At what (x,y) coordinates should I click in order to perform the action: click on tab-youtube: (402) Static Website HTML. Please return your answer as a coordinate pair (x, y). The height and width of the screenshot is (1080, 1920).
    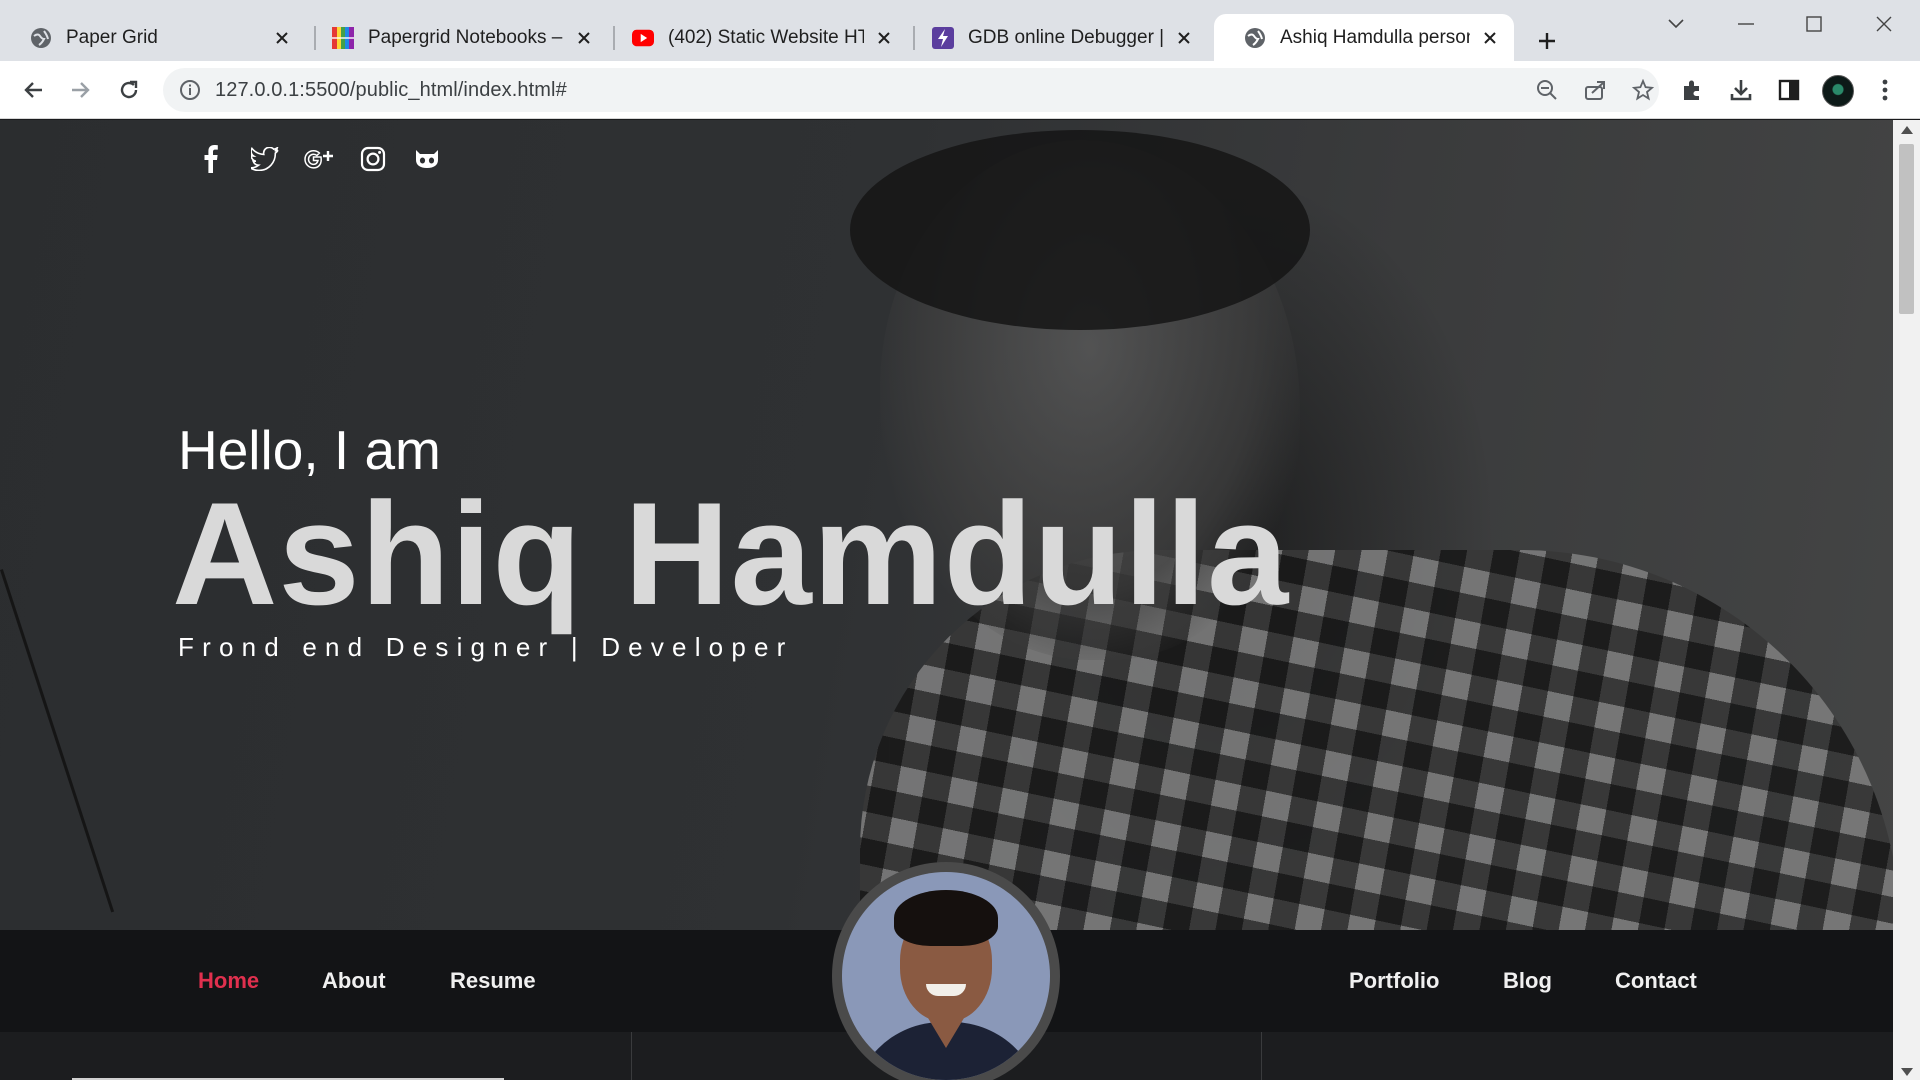
    Looking at the image, I should click on (755, 37).